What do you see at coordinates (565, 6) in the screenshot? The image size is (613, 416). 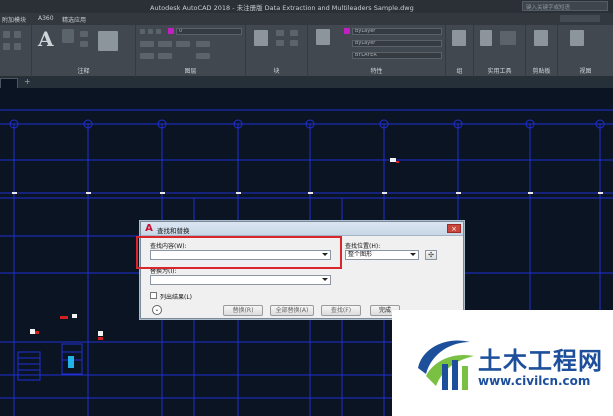 I see `help-search-input: 键入关键字或短语` at bounding box center [565, 6].